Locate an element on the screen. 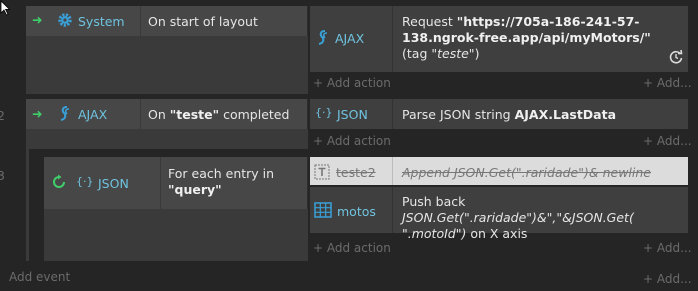  condition-object-ajax: AJAX is located at coordinates (93, 114).